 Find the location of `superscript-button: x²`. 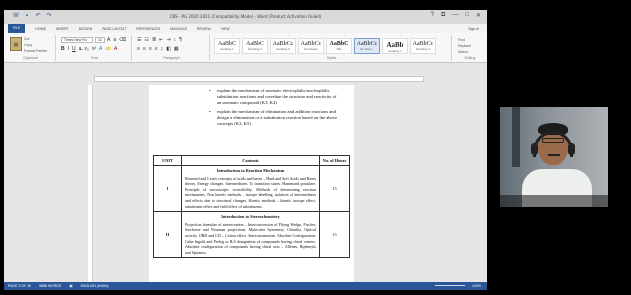

superscript-button: x² is located at coordinates (94, 49).